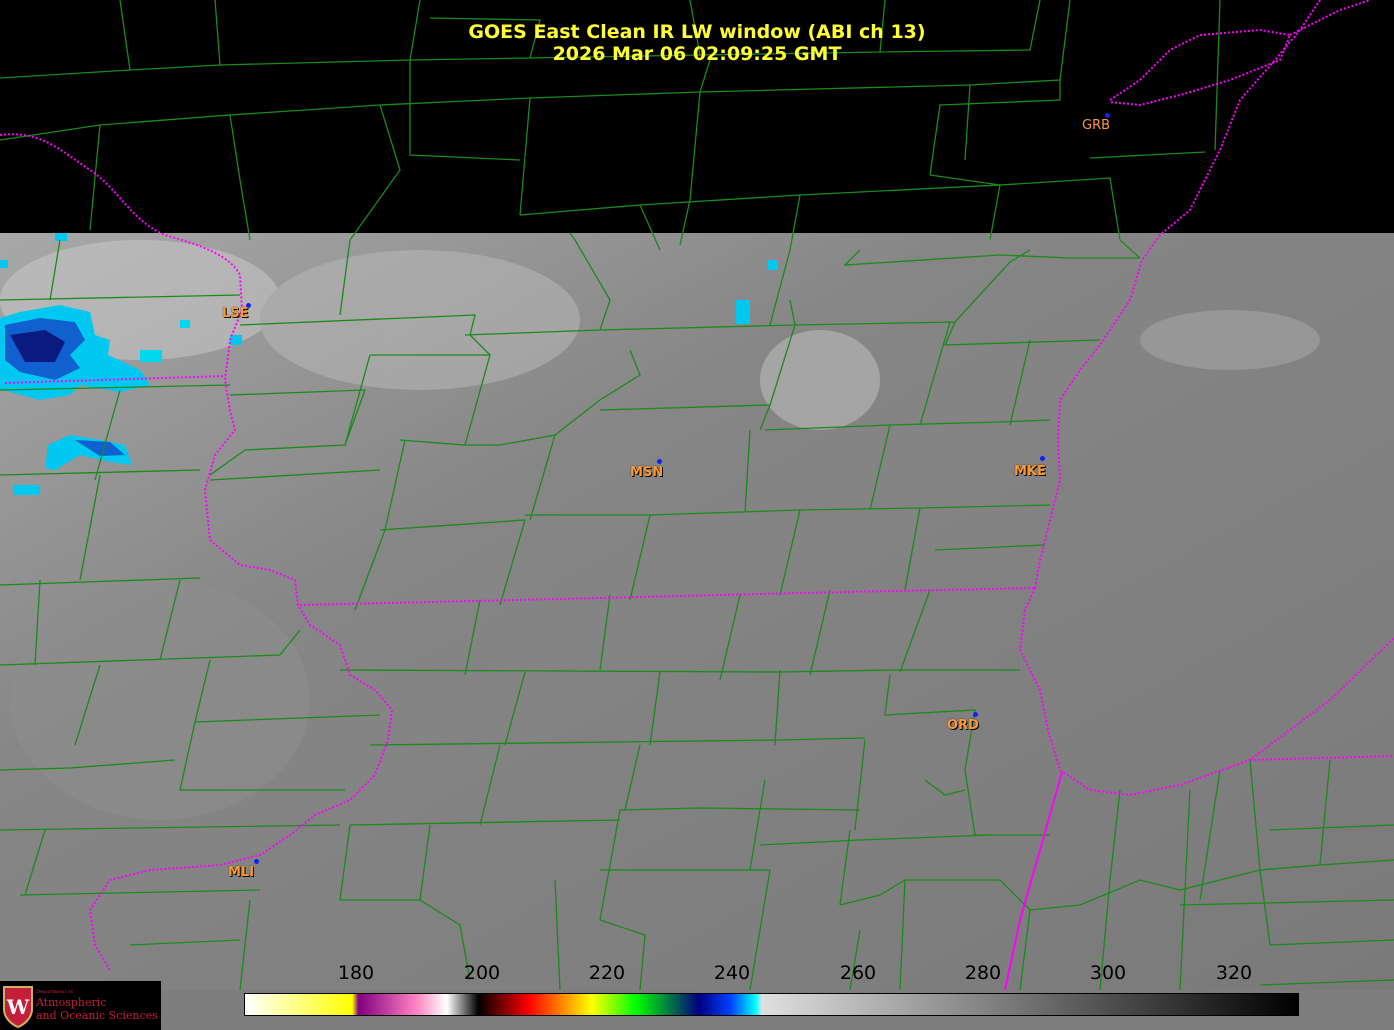  What do you see at coordinates (607, 973) in the screenshot?
I see `colorbar-tick-label: 220` at bounding box center [607, 973].